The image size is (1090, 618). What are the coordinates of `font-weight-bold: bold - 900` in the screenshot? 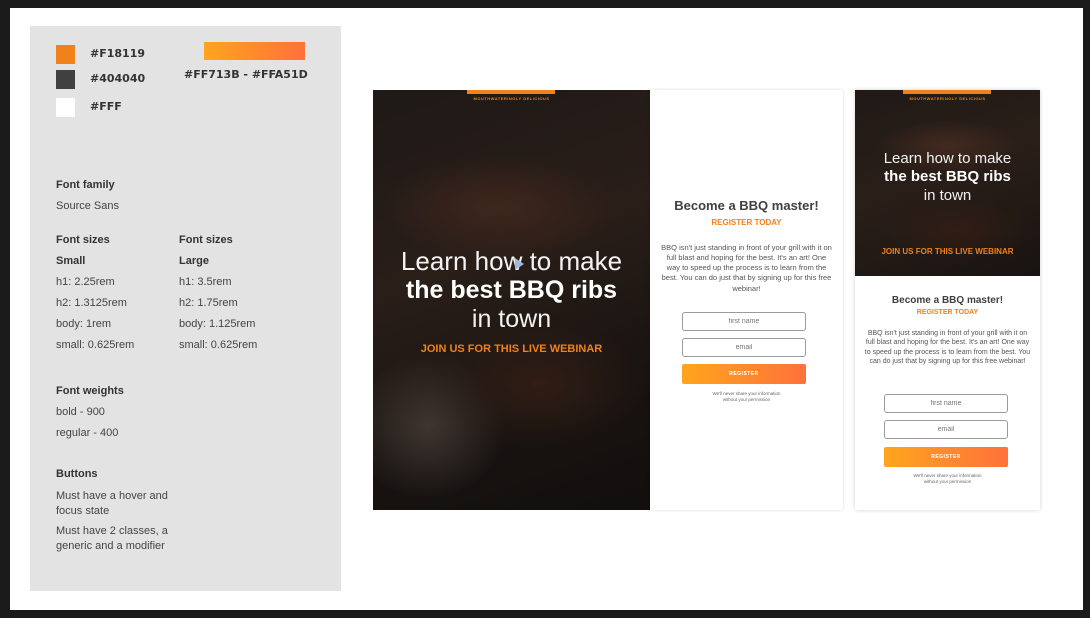 It's located at (80, 412).